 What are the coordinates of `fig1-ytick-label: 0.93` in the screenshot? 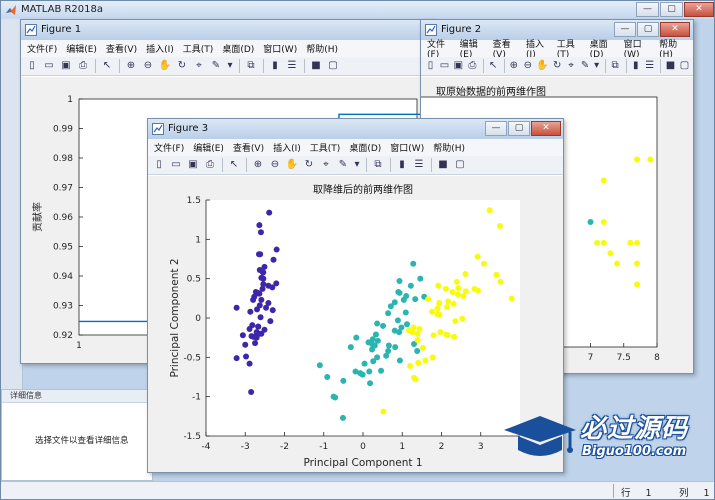 It's located at (63, 307).